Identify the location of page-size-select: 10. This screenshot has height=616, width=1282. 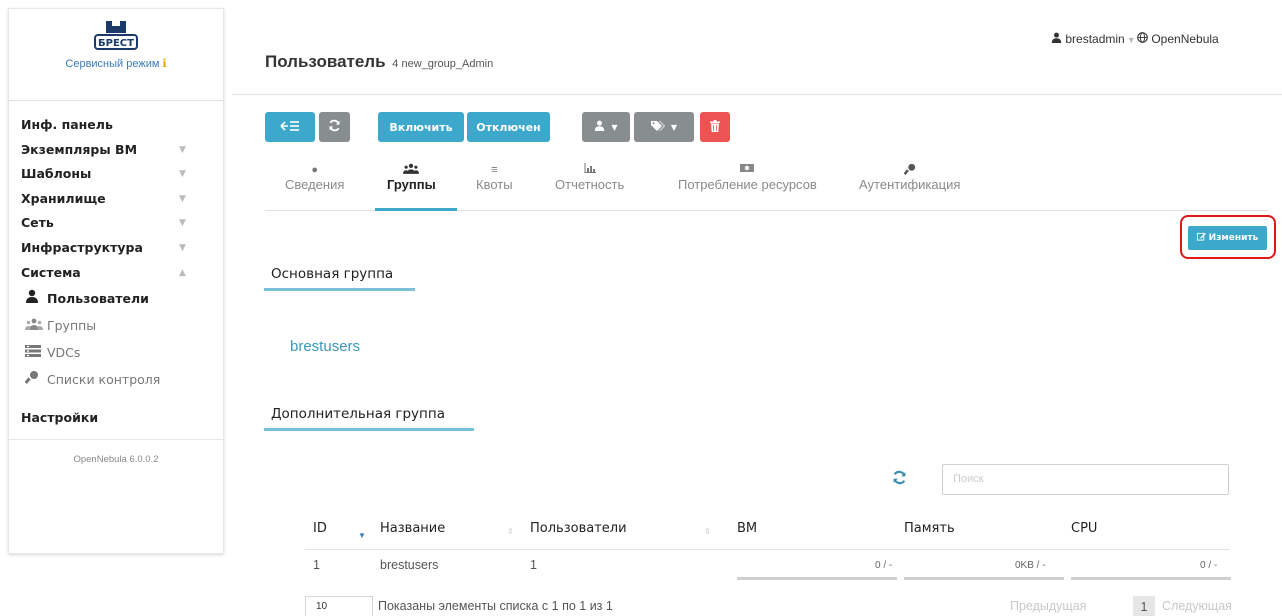
(339, 606).